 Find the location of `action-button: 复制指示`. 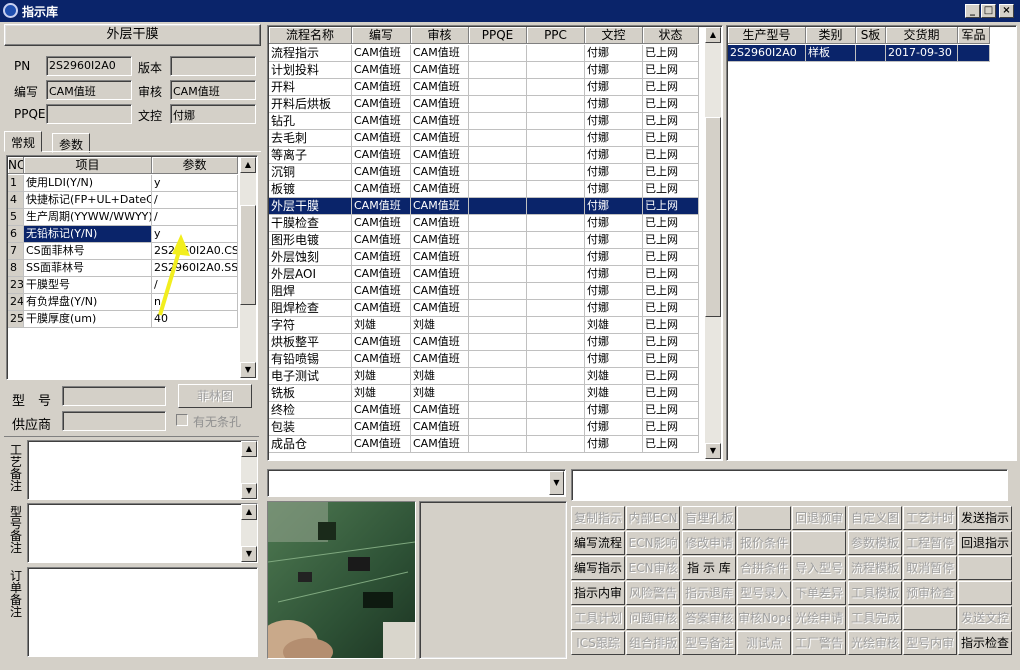

action-button: 复制指示 is located at coordinates (598, 518).